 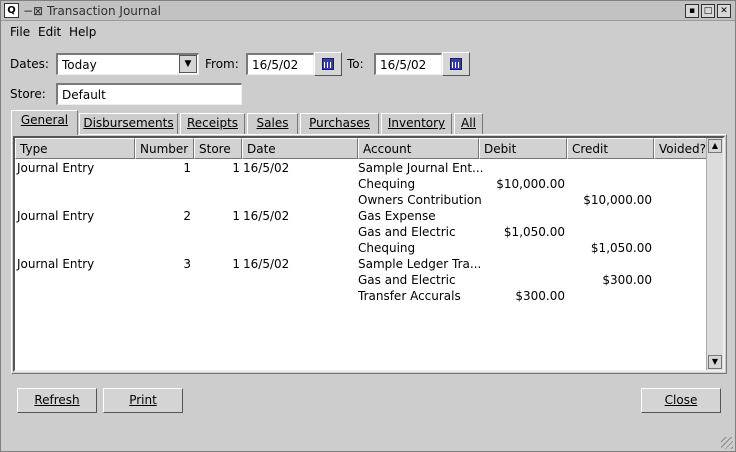 What do you see at coordinates (355, 64) in the screenshot?
I see `to-label: To:` at bounding box center [355, 64].